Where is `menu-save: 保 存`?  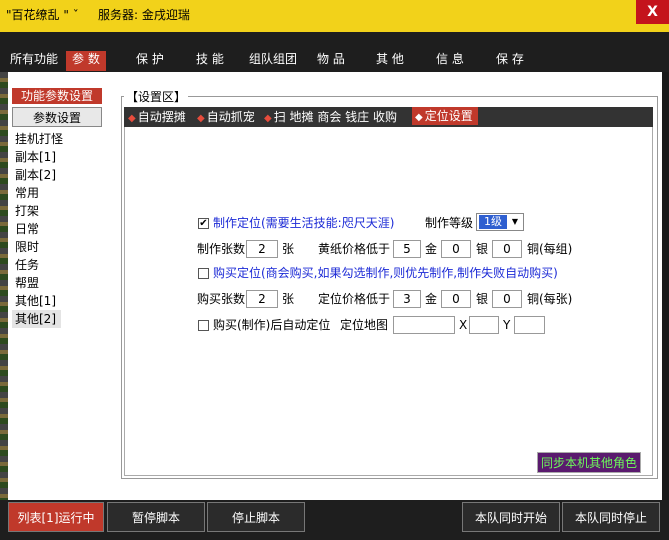 menu-save: 保 存 is located at coordinates (510, 61).